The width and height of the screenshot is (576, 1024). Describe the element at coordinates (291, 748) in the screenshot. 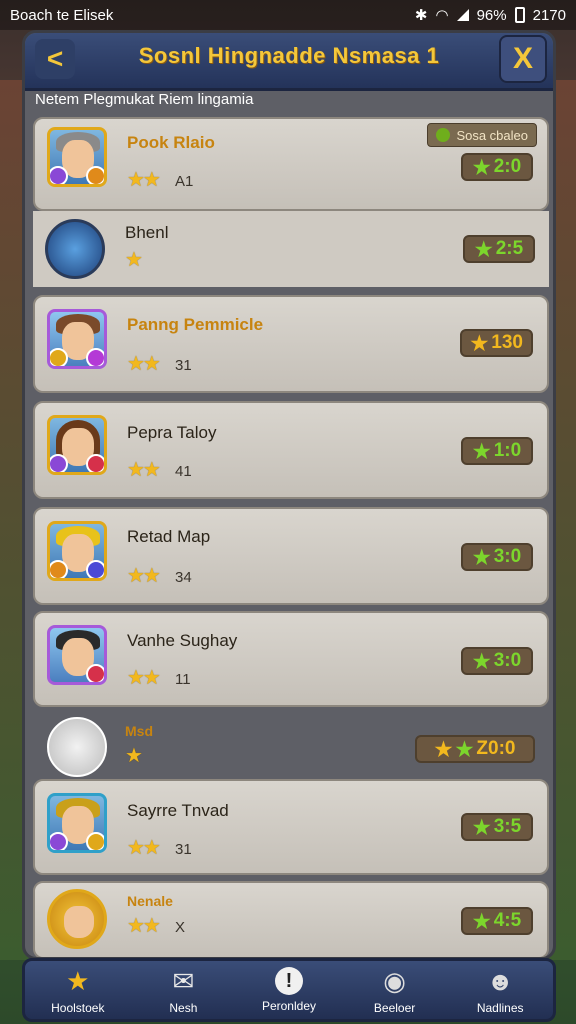

I see `list-item: Msd ★ ★ ★ Z0:0` at that location.